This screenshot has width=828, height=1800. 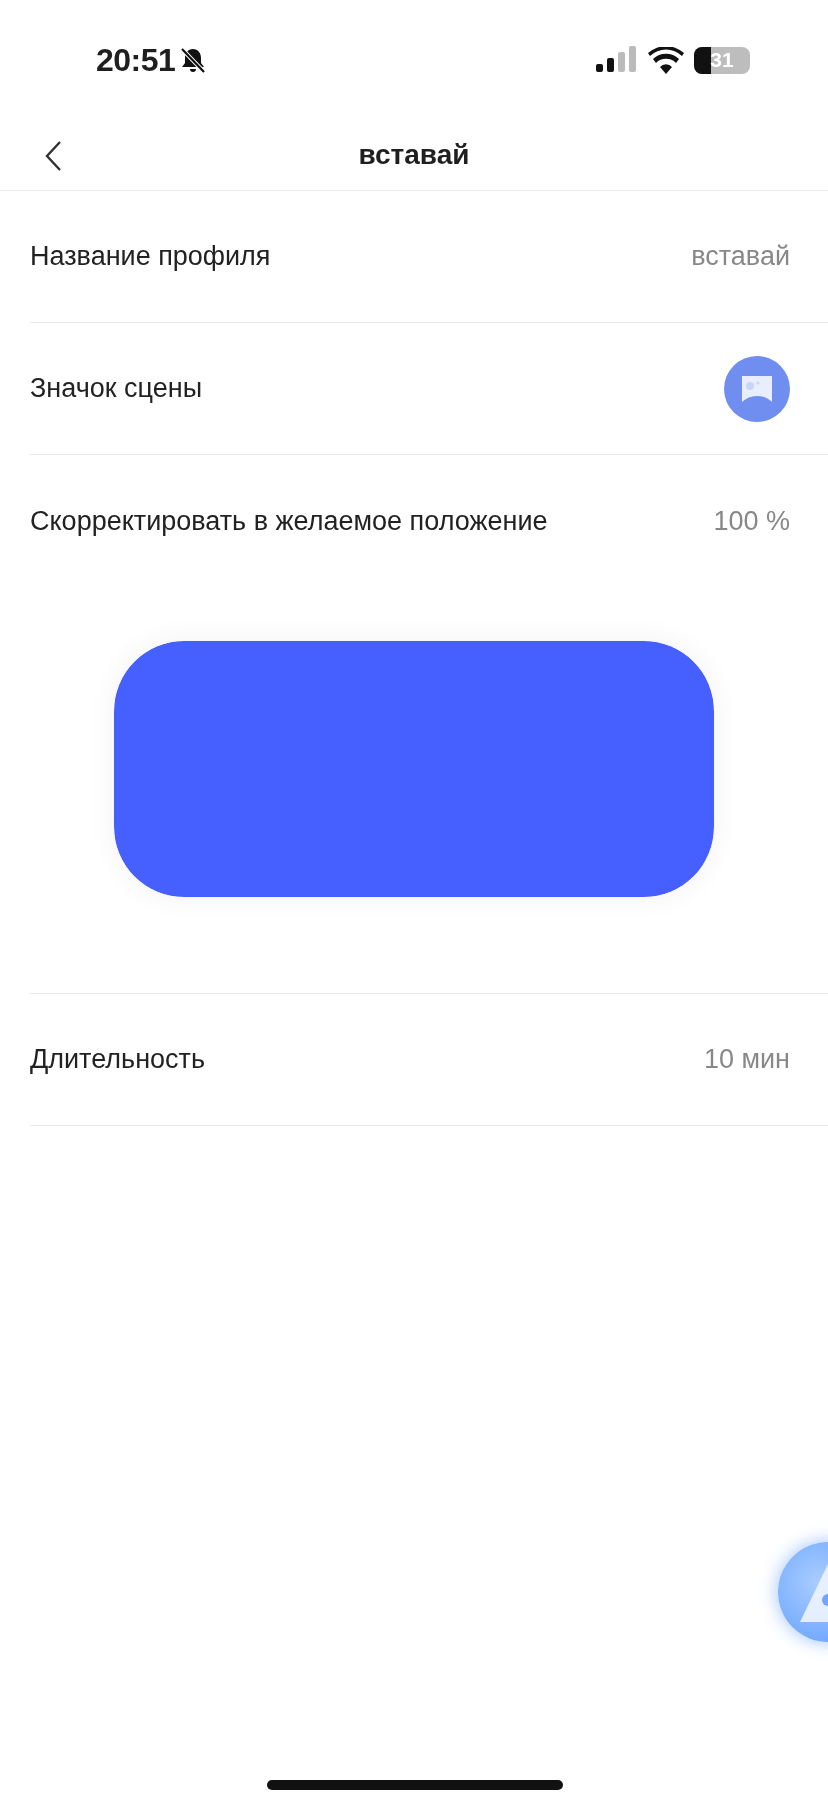 What do you see at coordinates (617, 60) in the screenshot?
I see `signal-icon` at bounding box center [617, 60].